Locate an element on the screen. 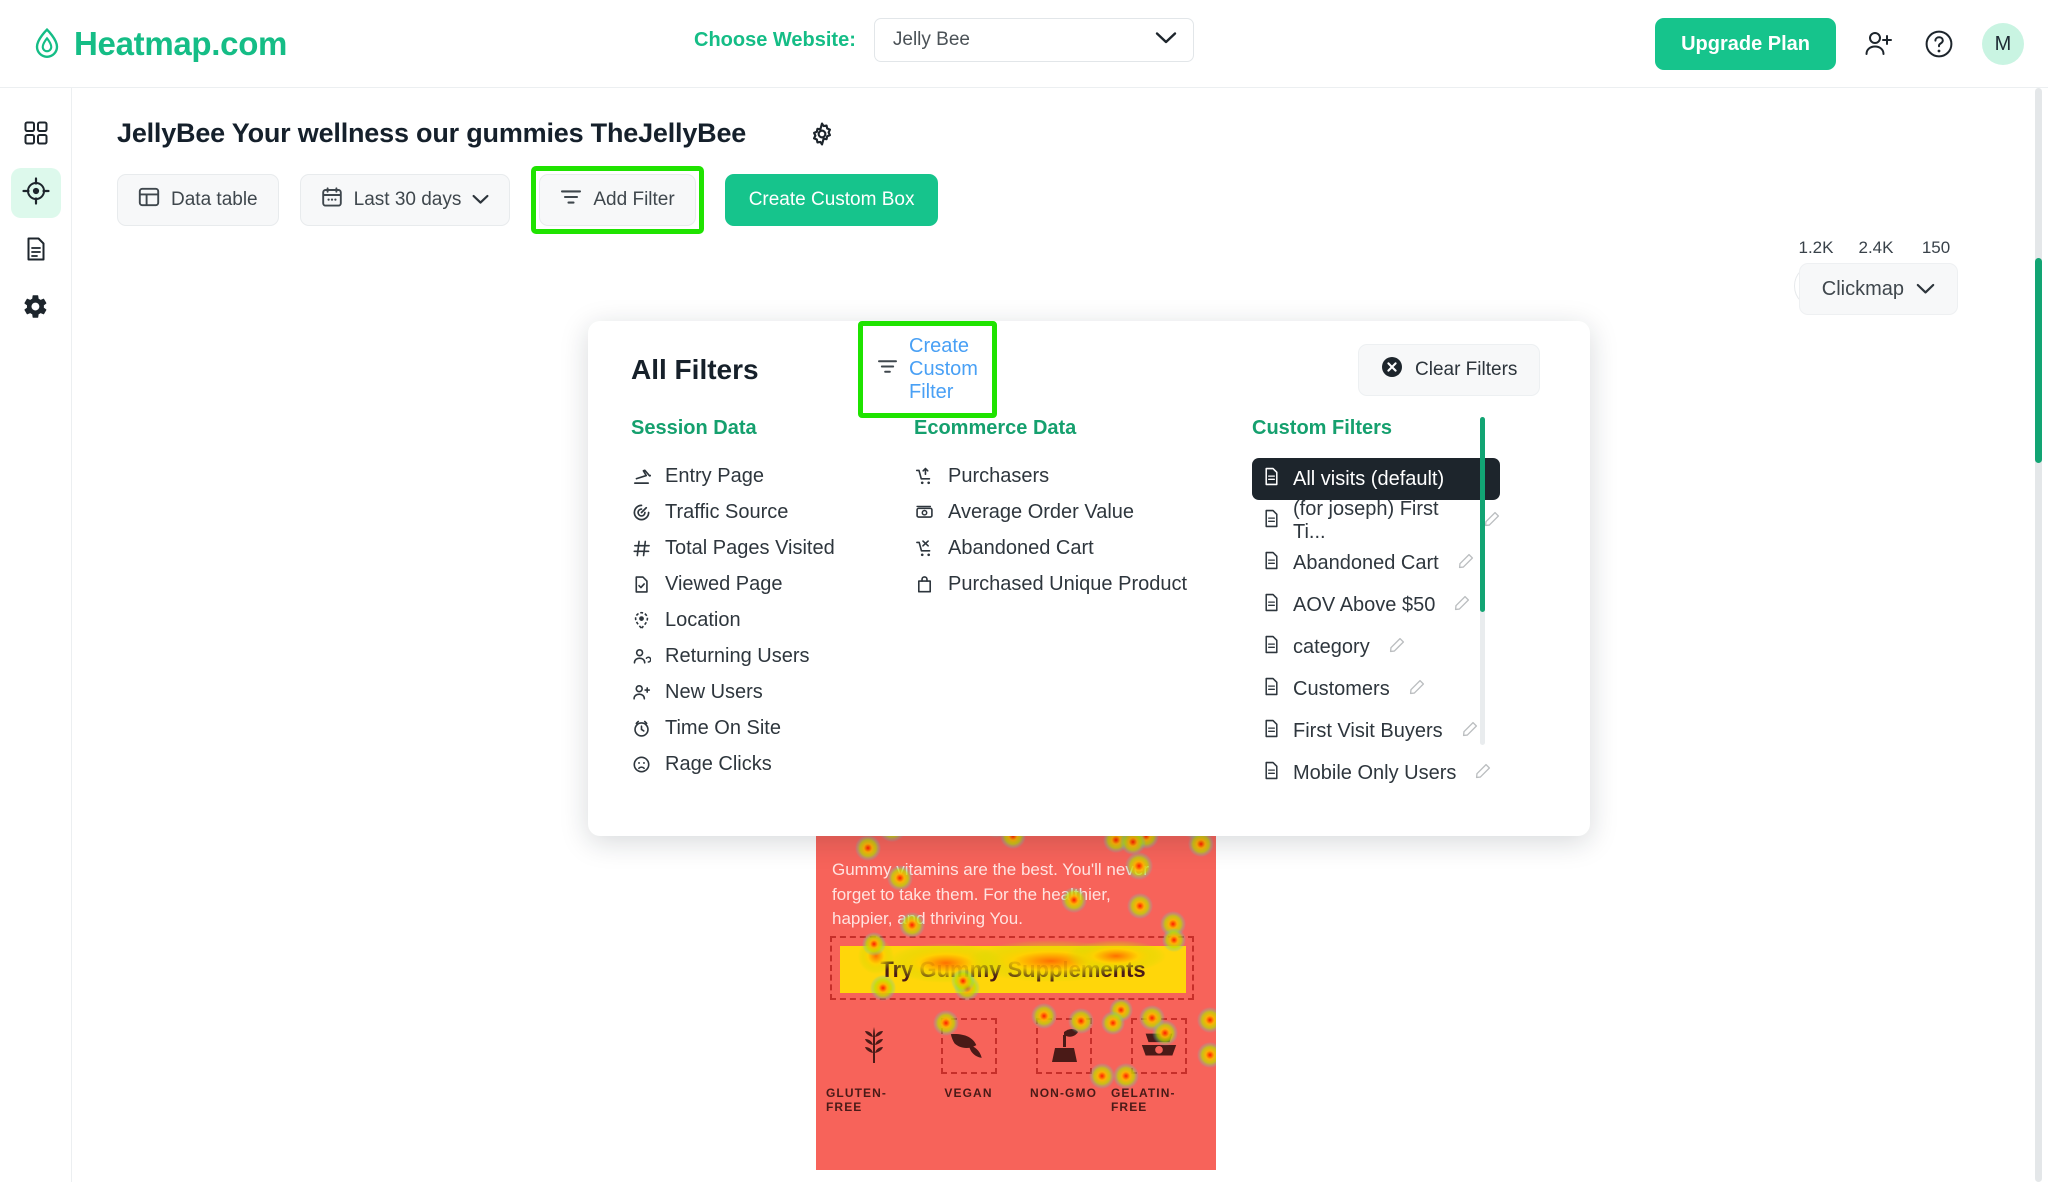  filter-abandoned-cart: Abandoned Cart is located at coordinates (1071, 548).